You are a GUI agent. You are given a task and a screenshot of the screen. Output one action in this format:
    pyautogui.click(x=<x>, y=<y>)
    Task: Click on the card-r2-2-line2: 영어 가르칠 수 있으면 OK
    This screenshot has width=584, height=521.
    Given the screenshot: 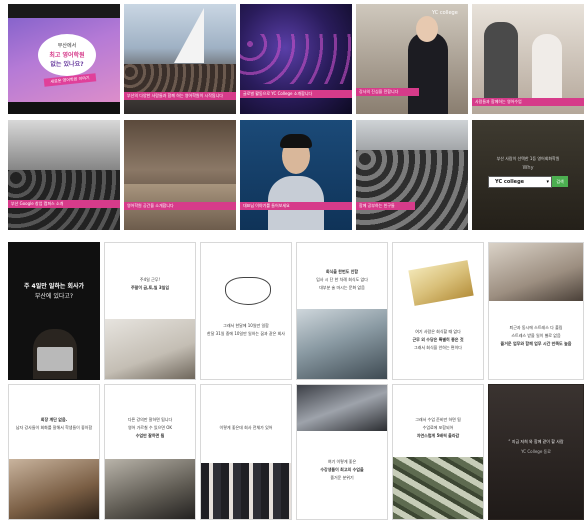 What is the action you would take?
    pyautogui.click(x=150, y=427)
    